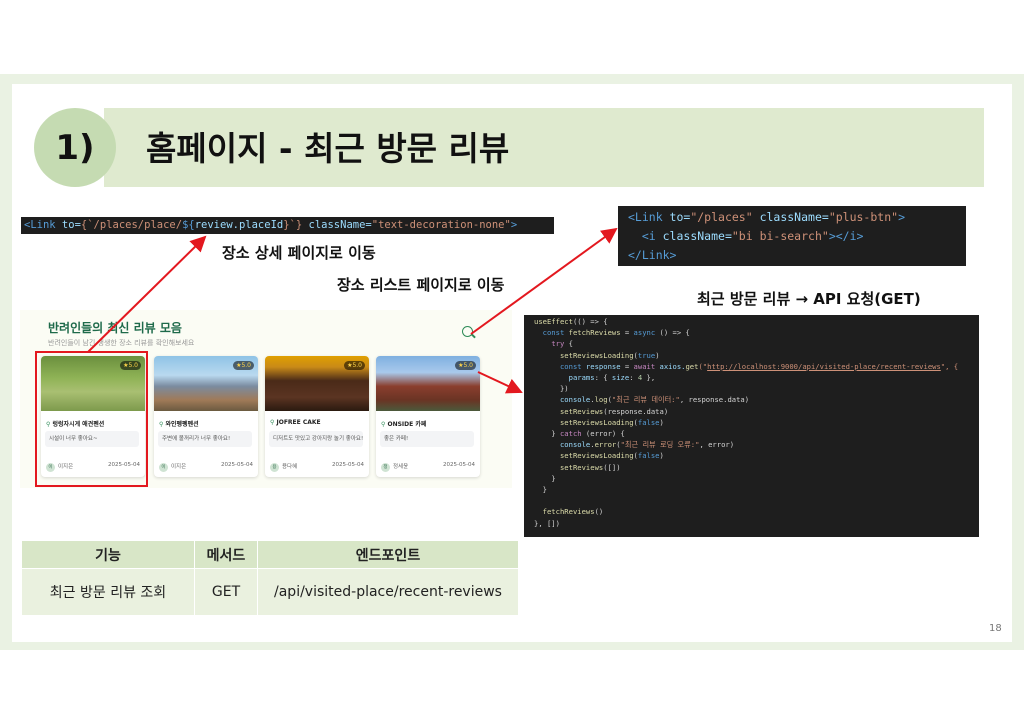  Describe the element at coordinates (108, 592) in the screenshot. I see `table-cell: 최근 방문 리뷰 조회` at that location.